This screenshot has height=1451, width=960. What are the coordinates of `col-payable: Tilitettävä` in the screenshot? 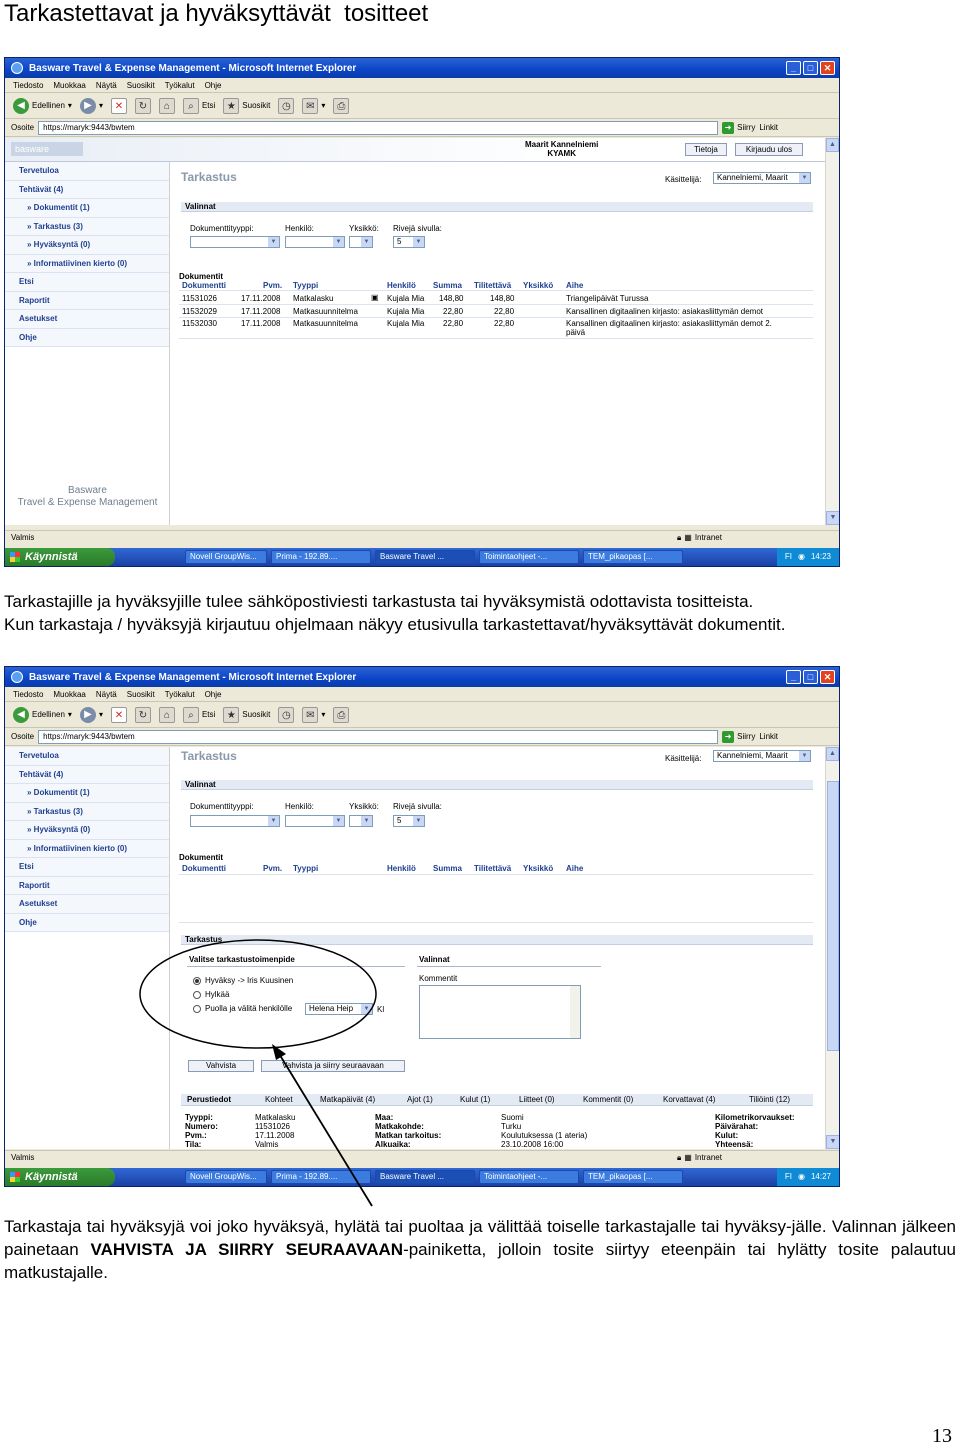 It's located at (492, 285).